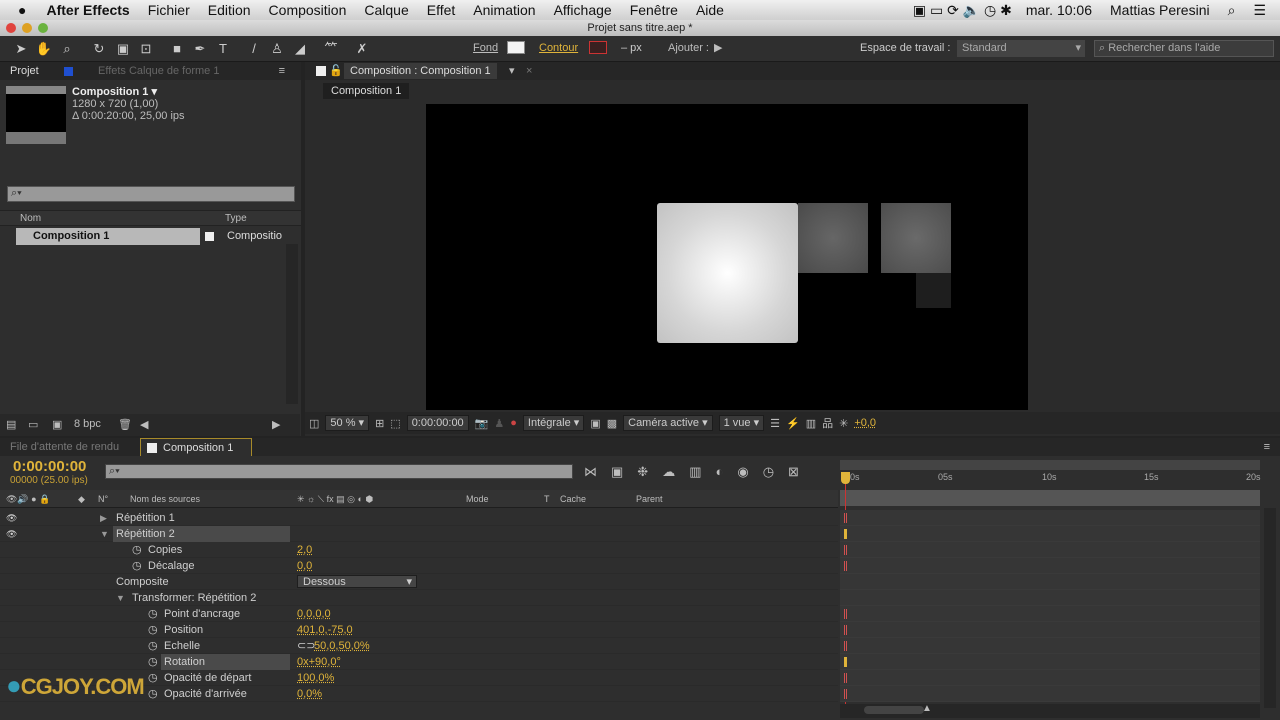 This screenshot has height=720, width=1280. I want to click on pan-behind-tool-icon: ⊡, so click(146, 49).